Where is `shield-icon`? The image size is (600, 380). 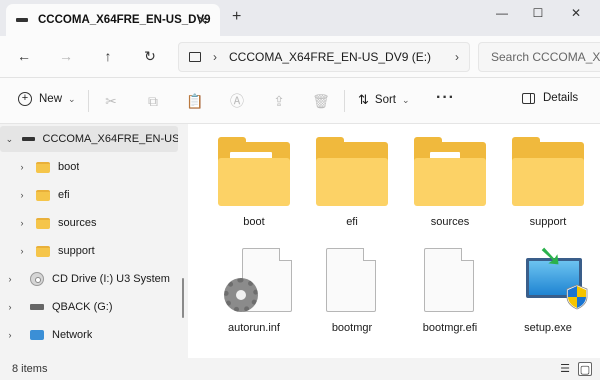
shield-icon is located at coordinates (577, 297).